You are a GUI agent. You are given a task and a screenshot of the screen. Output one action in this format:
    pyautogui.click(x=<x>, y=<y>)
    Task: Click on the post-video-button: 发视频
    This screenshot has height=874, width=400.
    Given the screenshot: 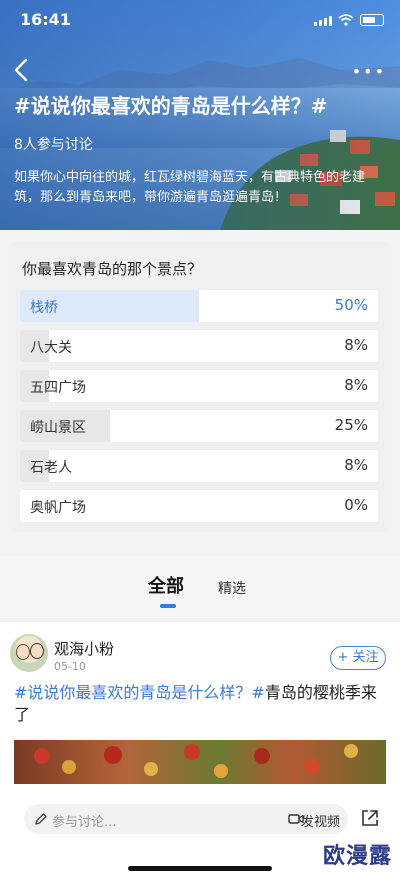 What is the action you would take?
    pyautogui.click(x=320, y=820)
    